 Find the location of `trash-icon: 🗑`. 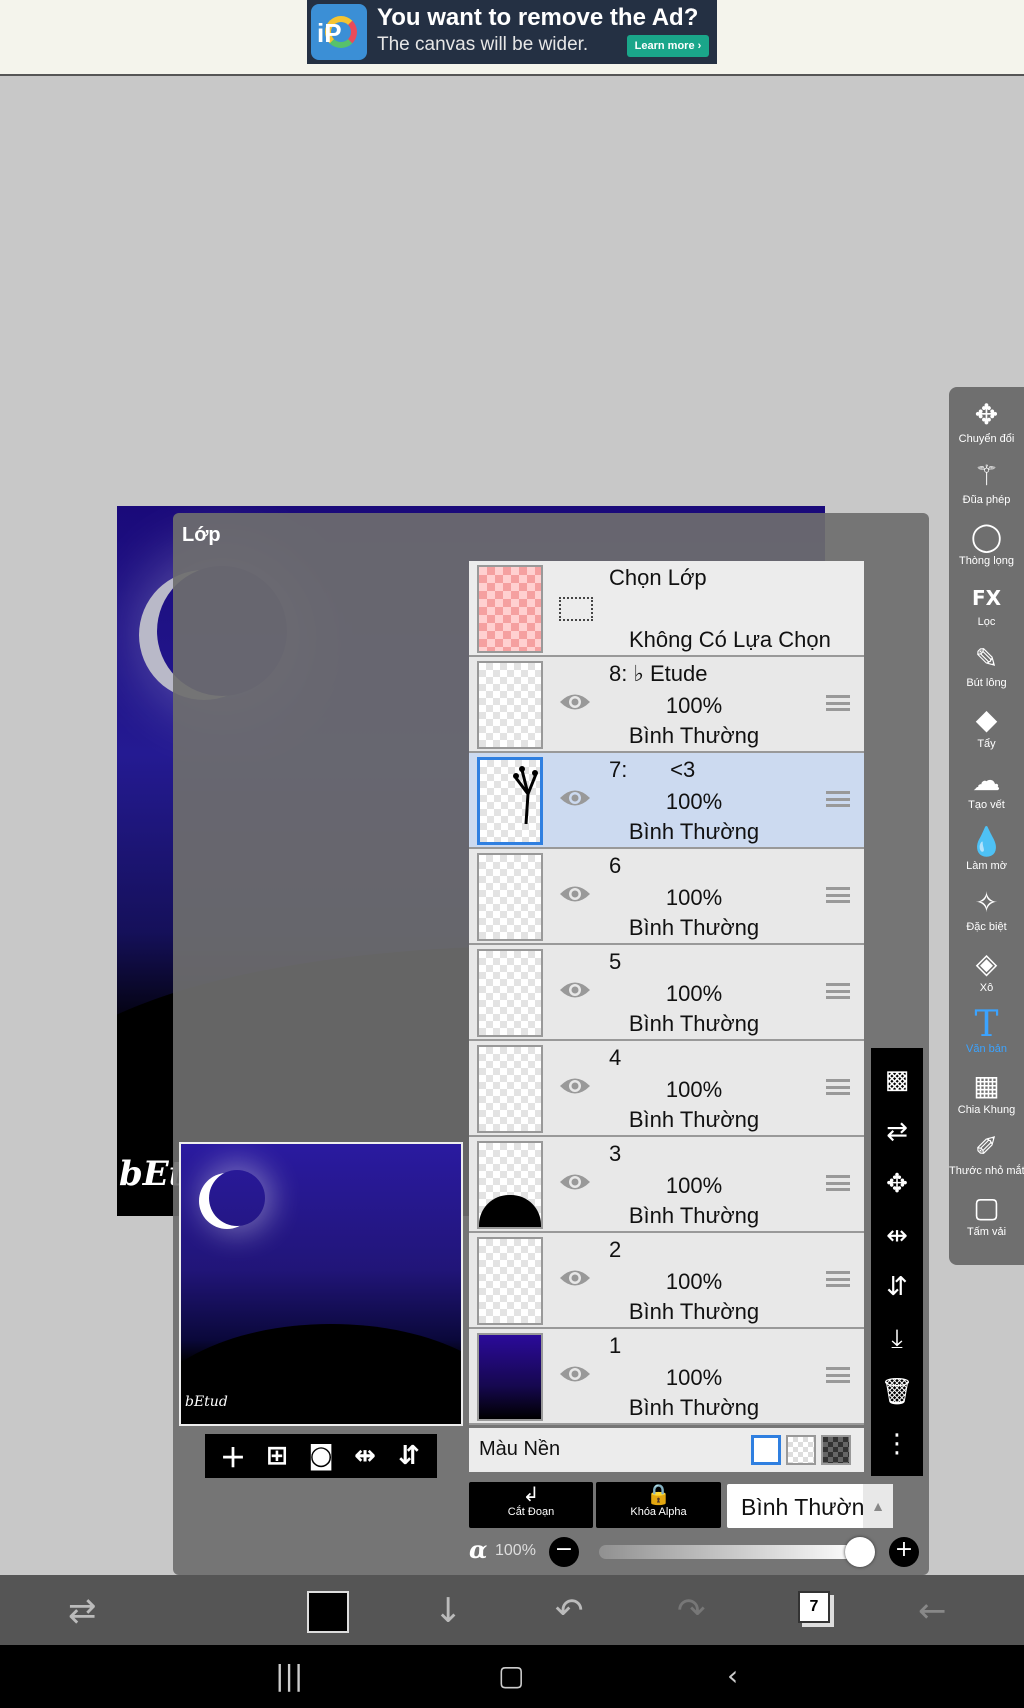

trash-icon: 🗑 is located at coordinates (896, 1392).